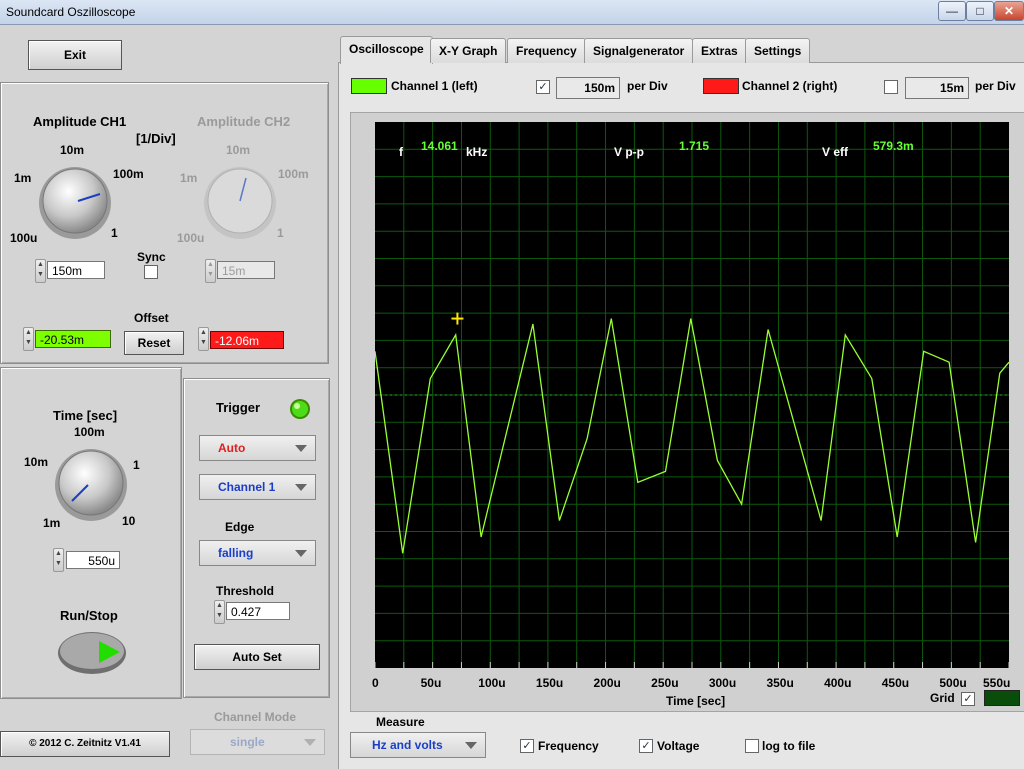 This screenshot has height=769, width=1024. Describe the element at coordinates (546, 50) in the screenshot. I see `tab-frequency: Frequency` at that location.